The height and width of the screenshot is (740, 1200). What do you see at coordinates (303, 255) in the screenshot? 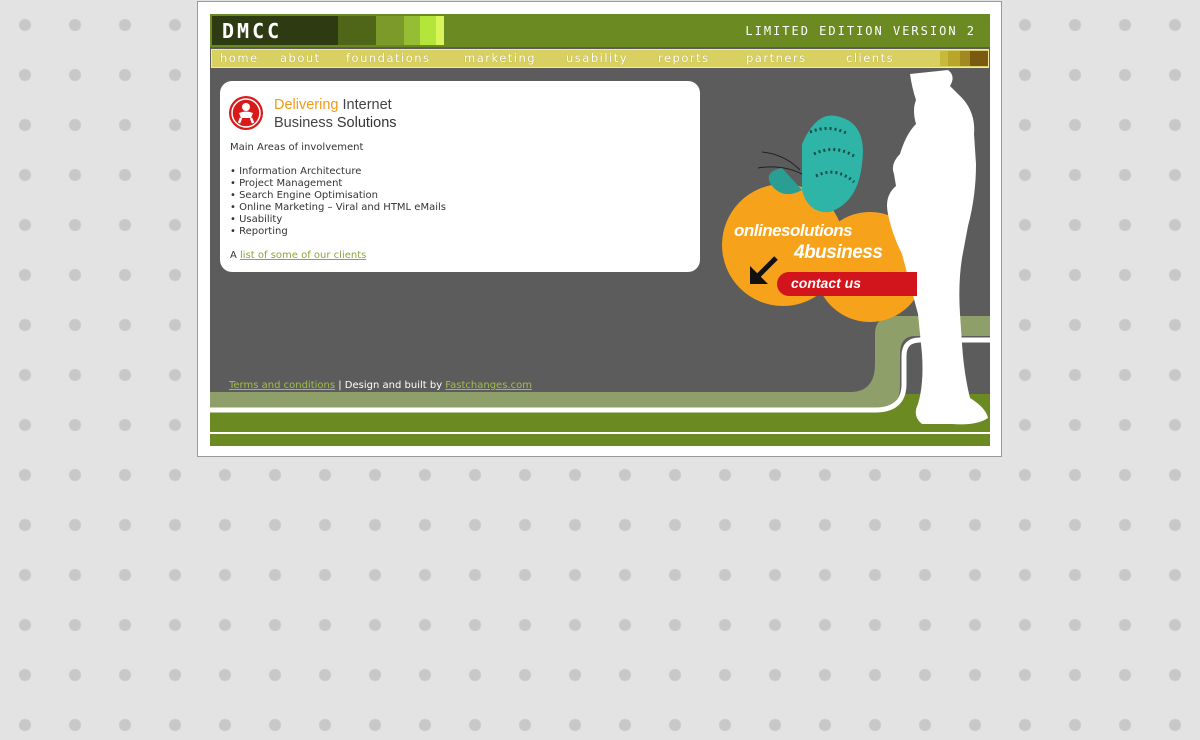
I see `clients-list-link: list of some of our clients` at bounding box center [303, 255].